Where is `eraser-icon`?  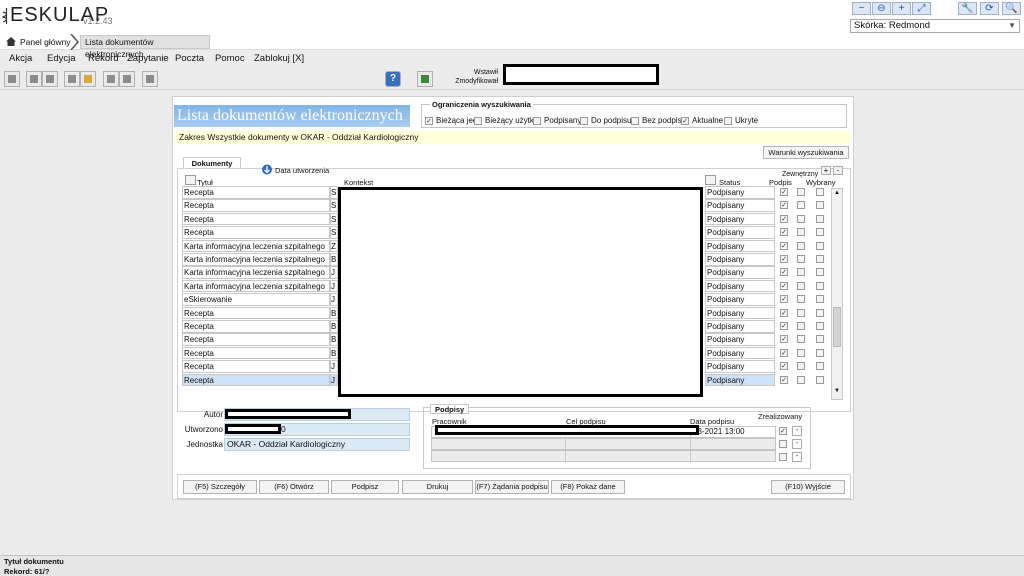
eraser-icon is located at coordinates (111, 79).